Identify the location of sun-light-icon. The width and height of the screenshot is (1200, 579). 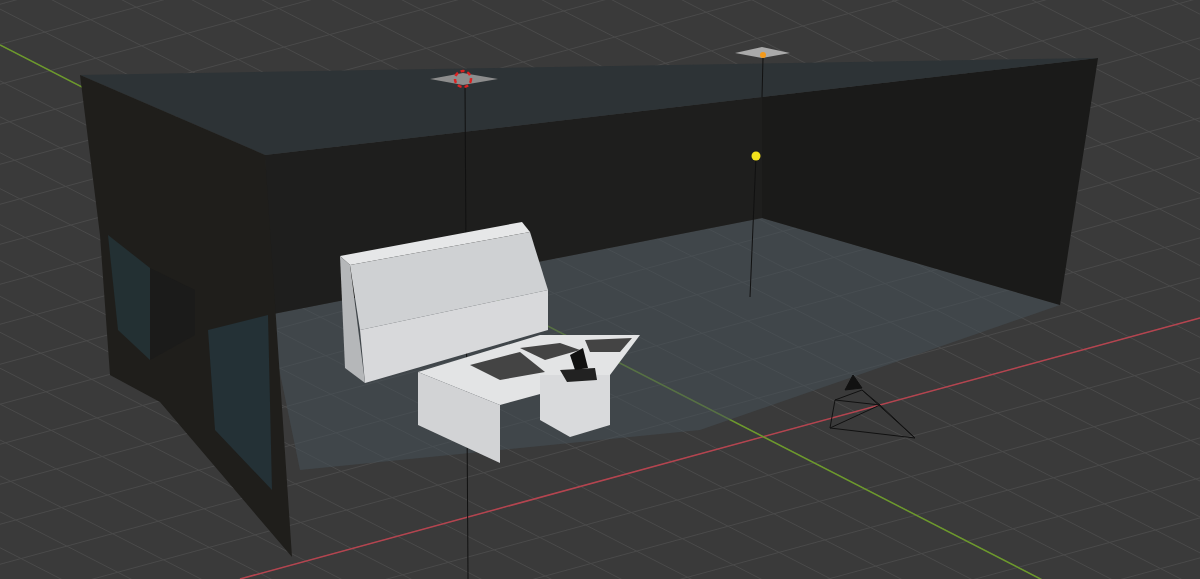
(762, 72).